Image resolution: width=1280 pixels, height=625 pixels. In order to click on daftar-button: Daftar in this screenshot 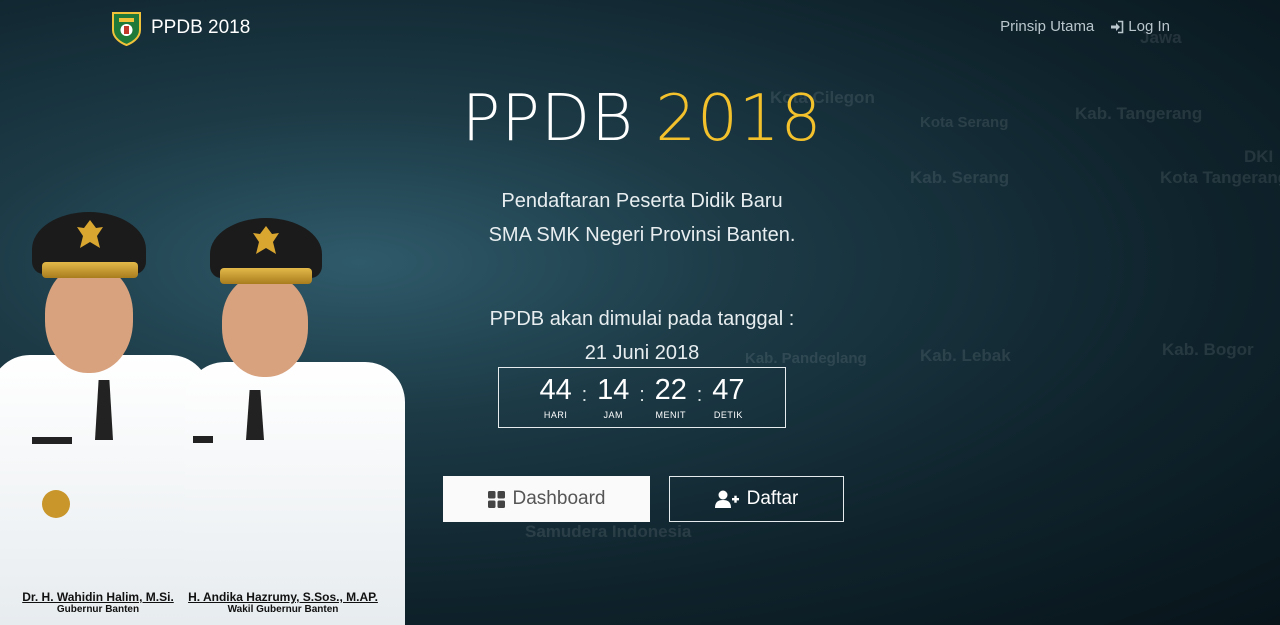, I will do `click(756, 499)`.